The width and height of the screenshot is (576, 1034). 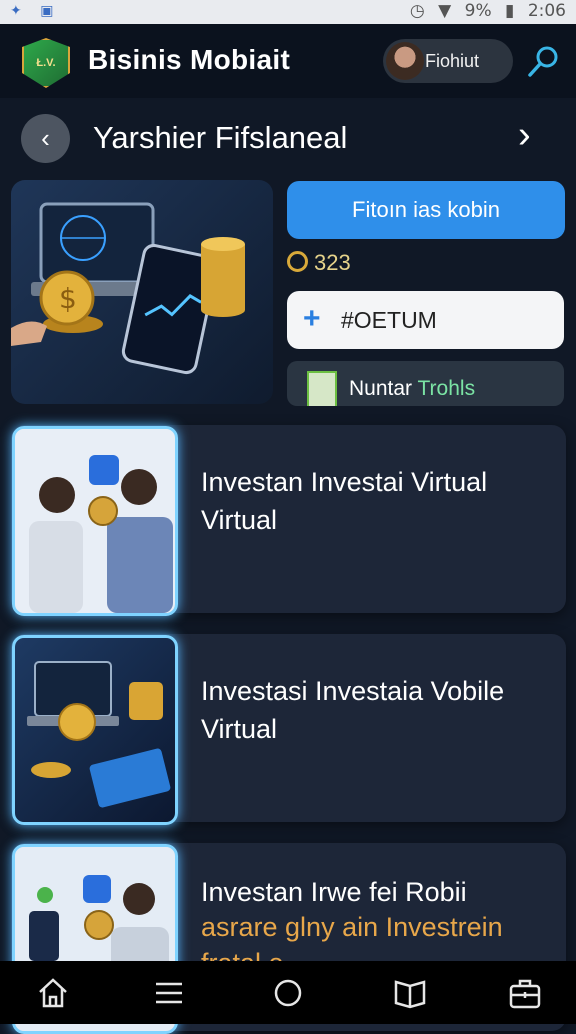 I want to click on twitter-icon: ✦, so click(x=16, y=11).